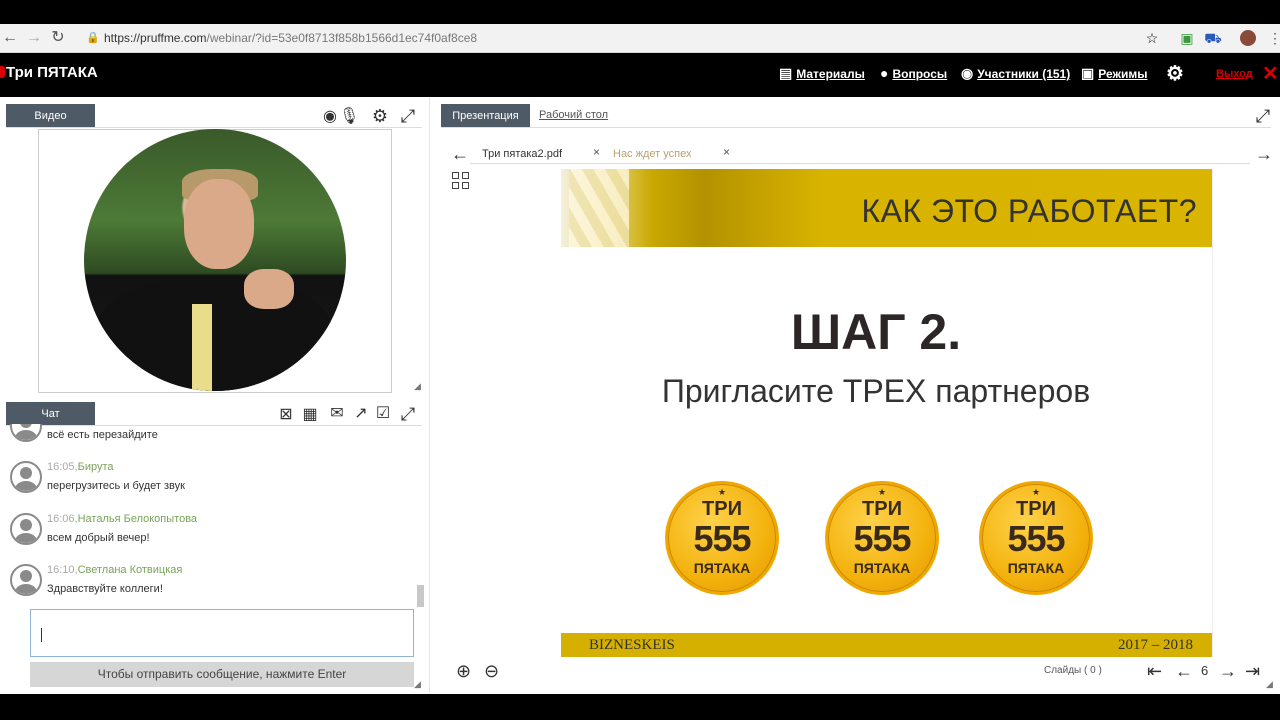 This screenshot has height=720, width=1280. Describe the element at coordinates (349, 117) in the screenshot. I see `microphone-icon: 🎙` at that location.